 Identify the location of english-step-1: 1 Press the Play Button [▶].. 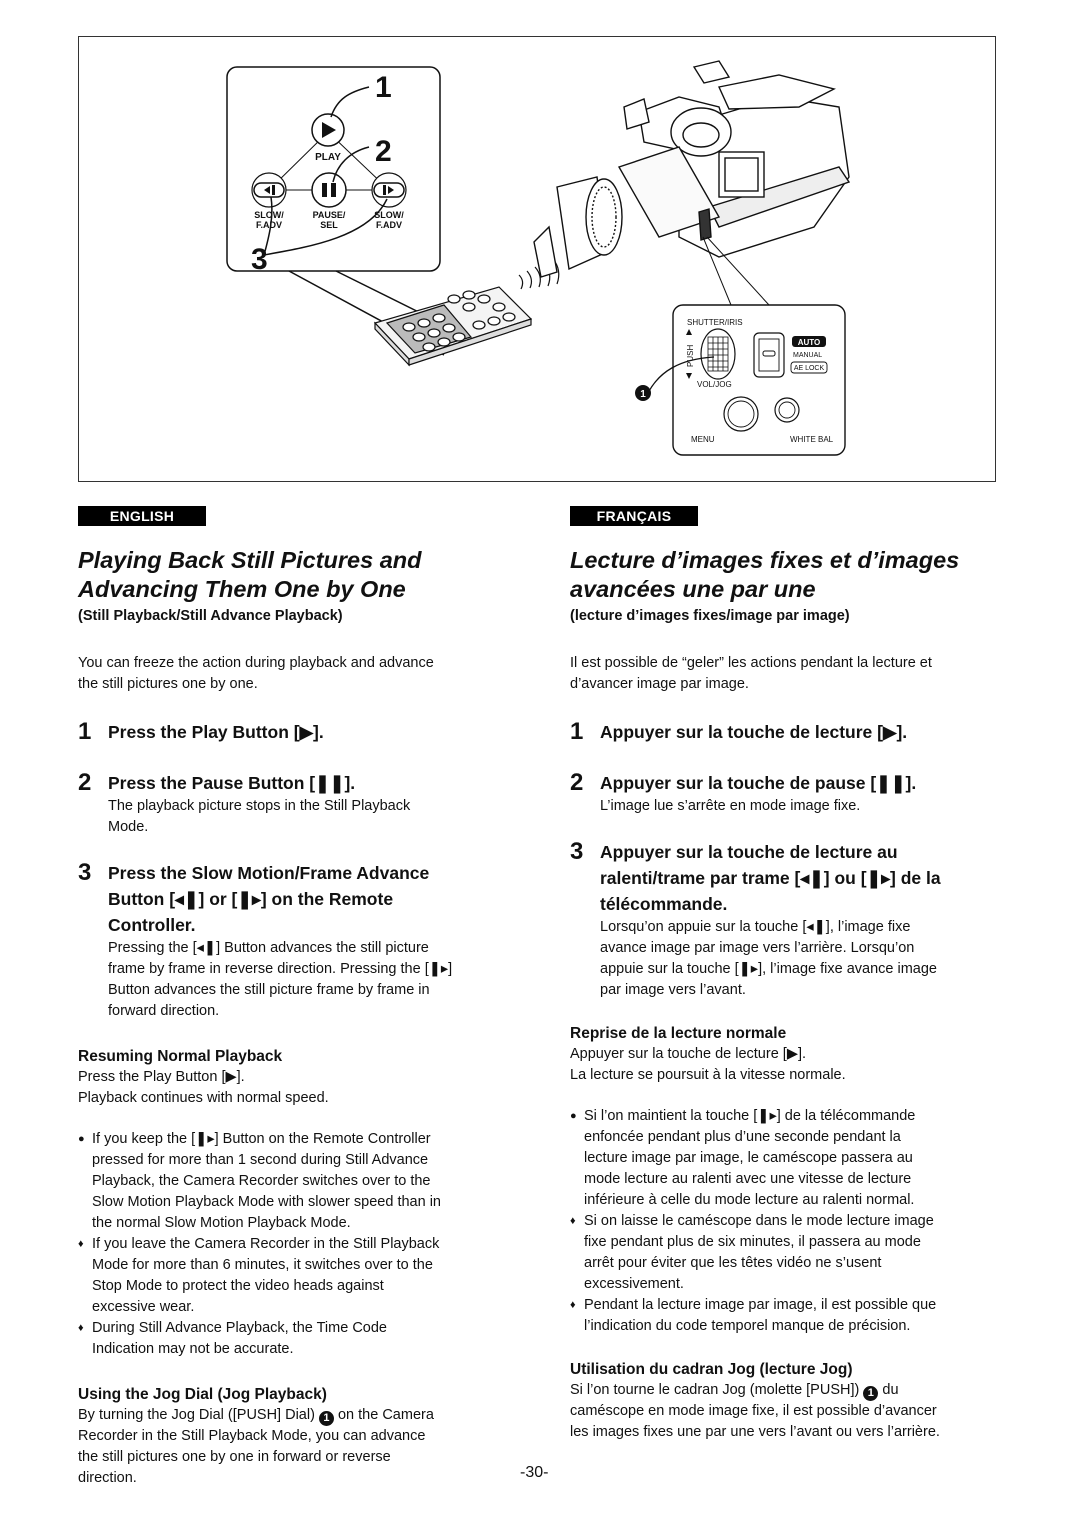
(293, 732).